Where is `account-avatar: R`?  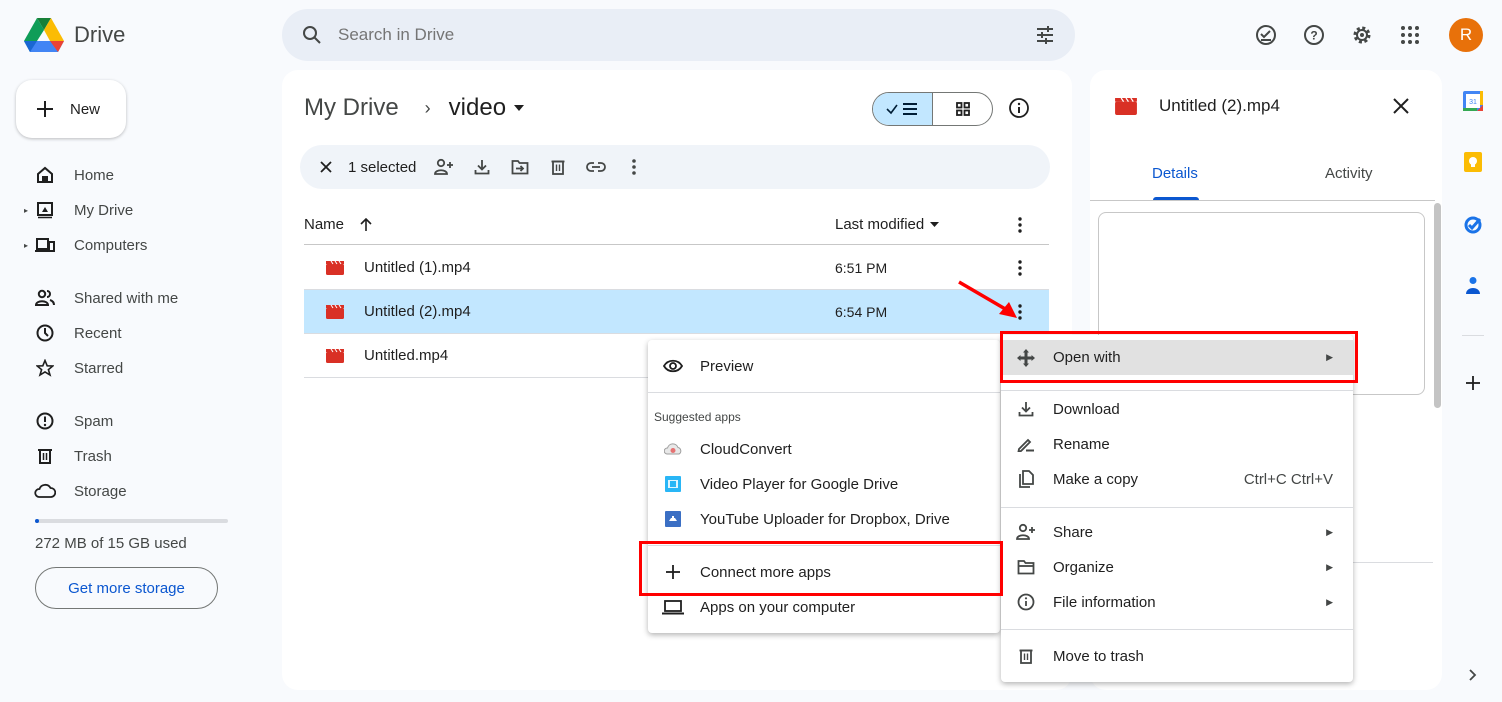 account-avatar: R is located at coordinates (1466, 35).